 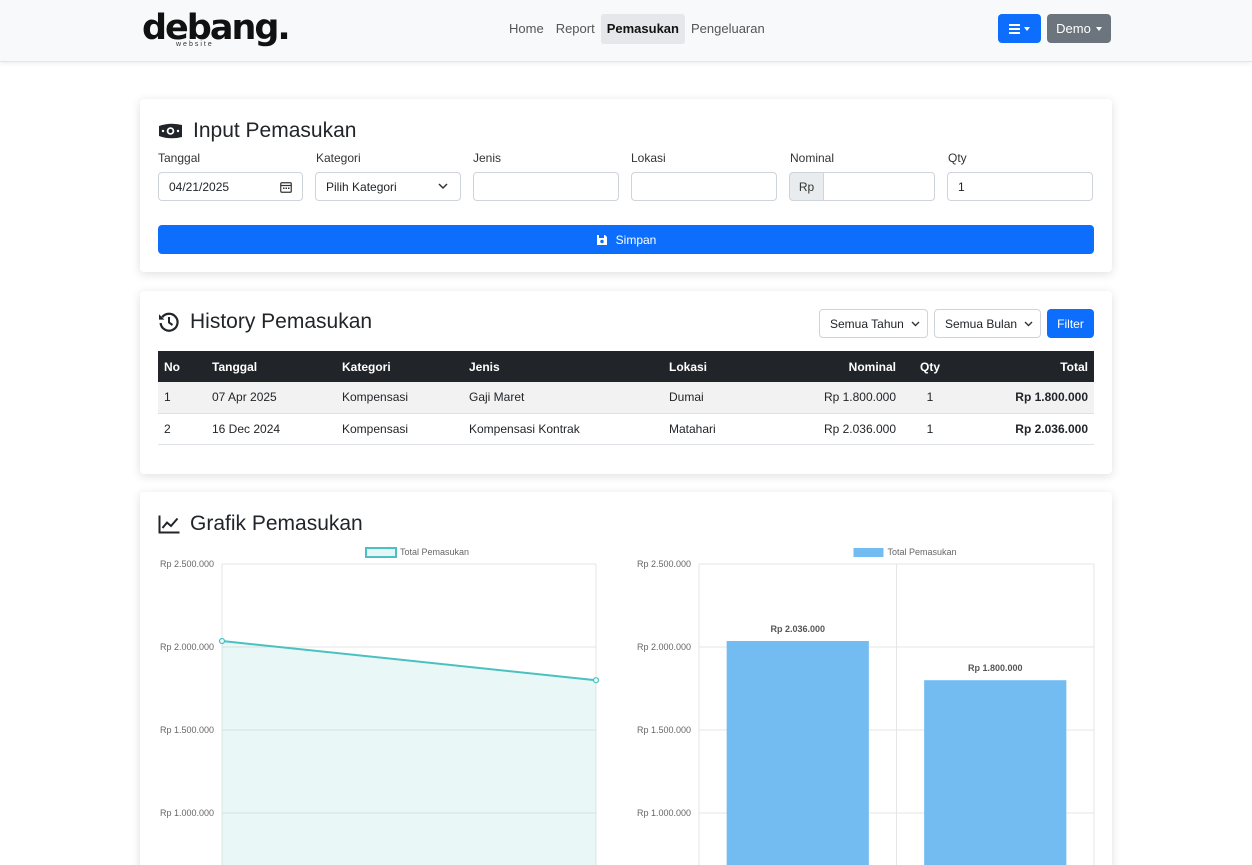 I want to click on nominal-prefix: Rp, so click(x=806, y=186).